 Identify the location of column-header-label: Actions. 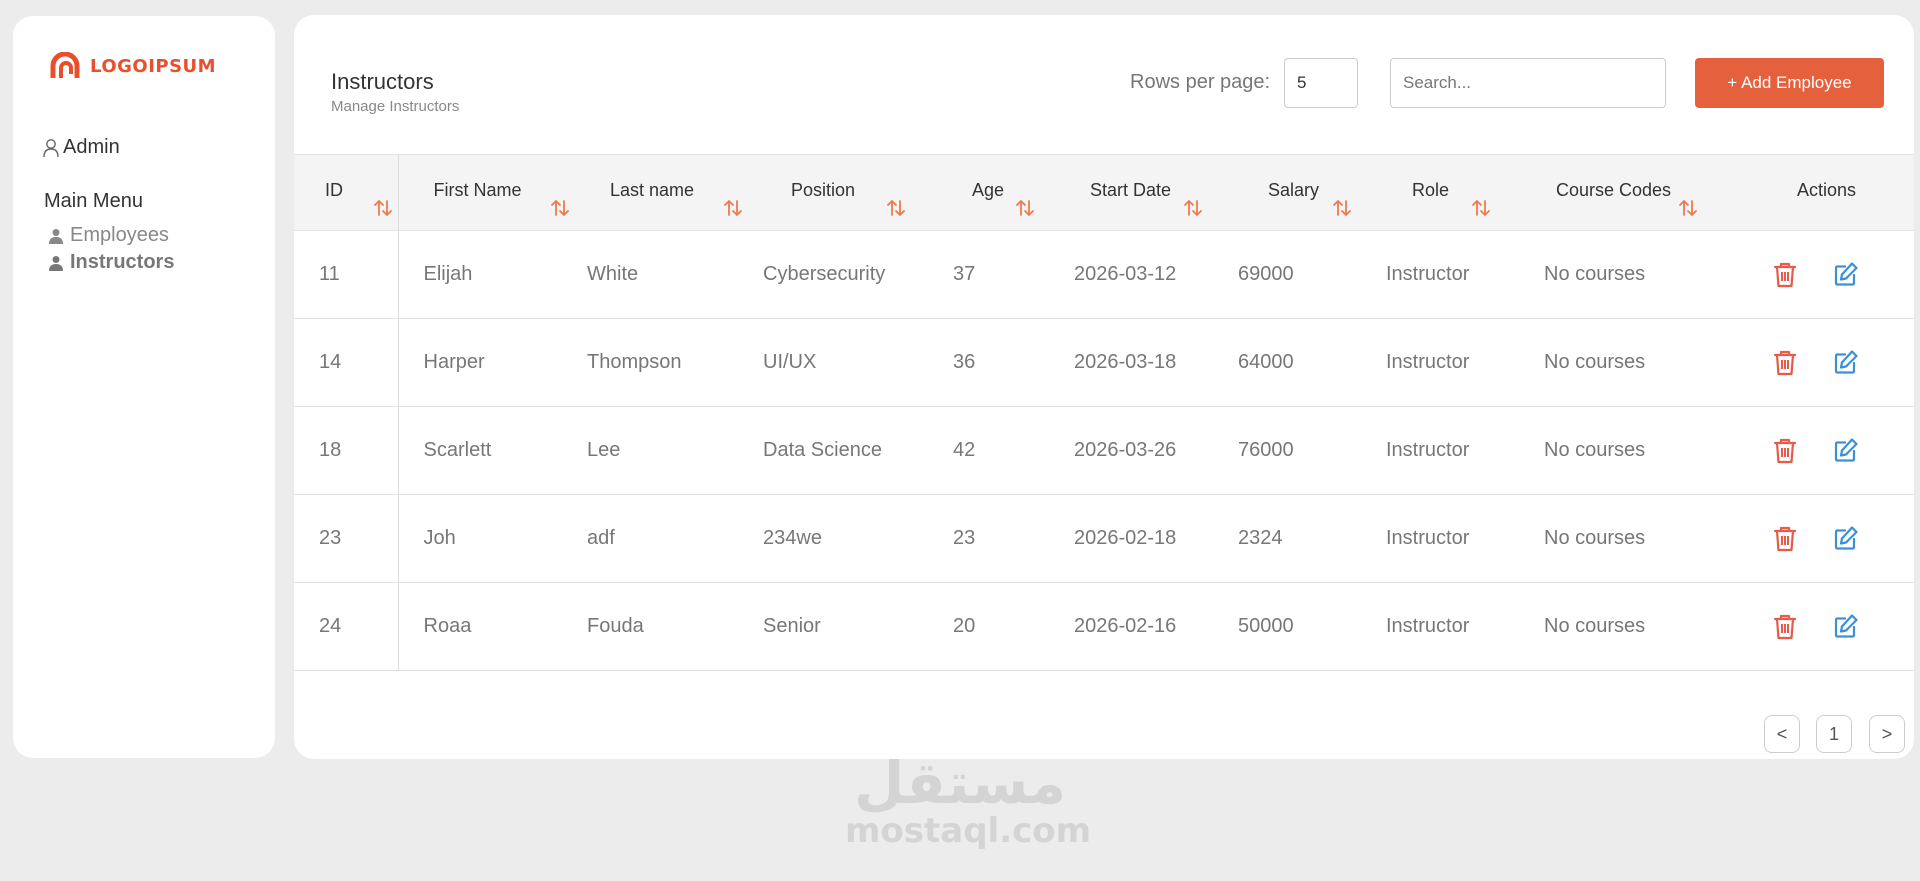
(1827, 190).